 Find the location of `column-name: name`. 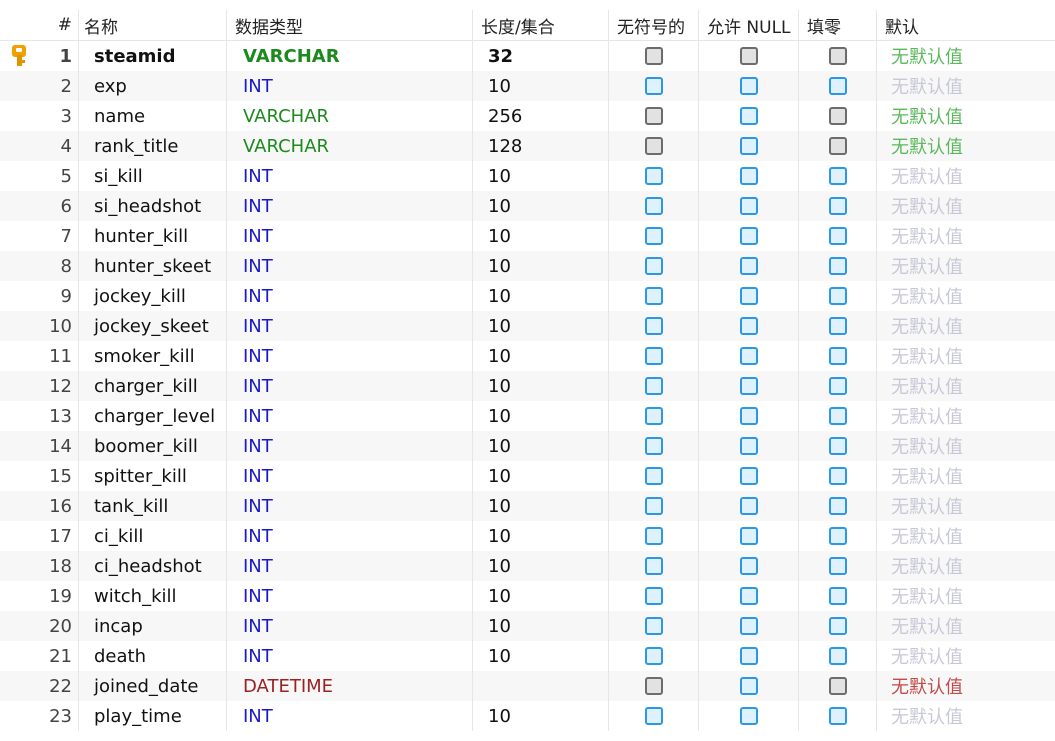

column-name: name is located at coordinates (153, 116).